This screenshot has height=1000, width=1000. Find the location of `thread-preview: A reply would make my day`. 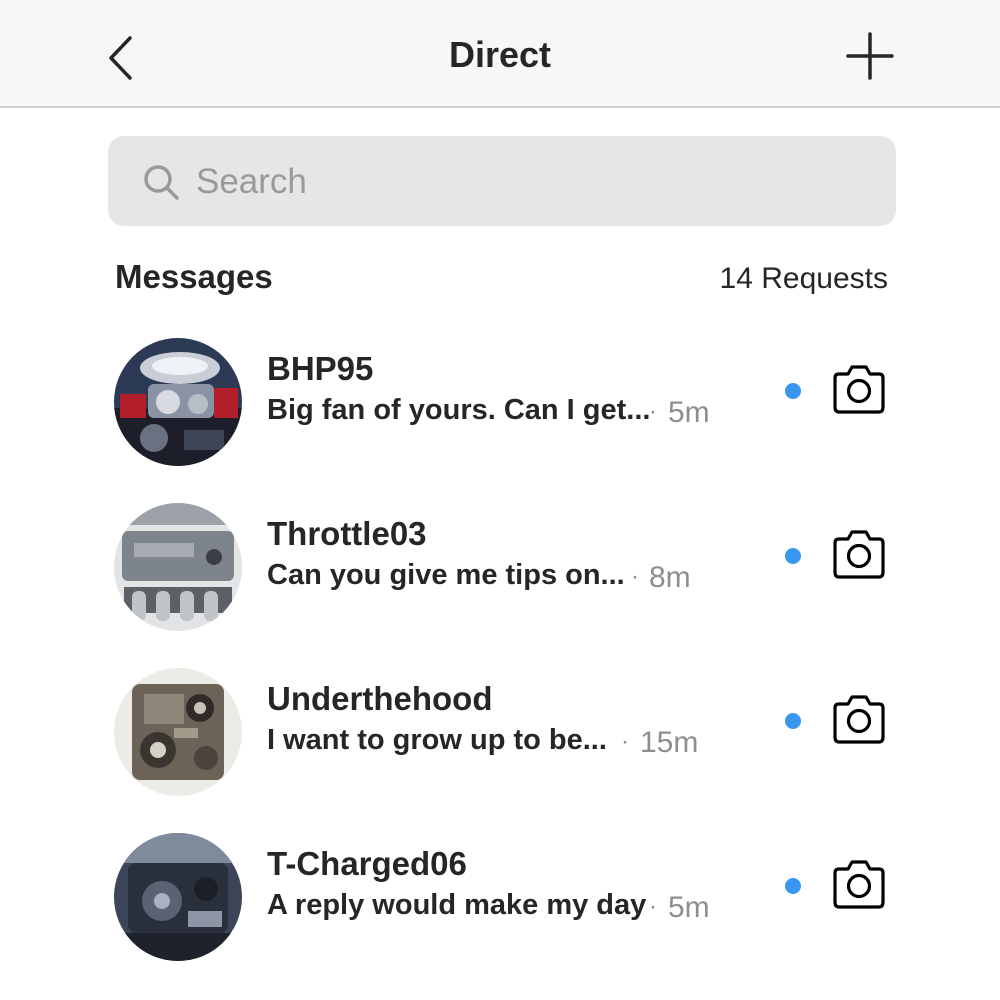

thread-preview: A reply would make my day is located at coordinates (457, 905).